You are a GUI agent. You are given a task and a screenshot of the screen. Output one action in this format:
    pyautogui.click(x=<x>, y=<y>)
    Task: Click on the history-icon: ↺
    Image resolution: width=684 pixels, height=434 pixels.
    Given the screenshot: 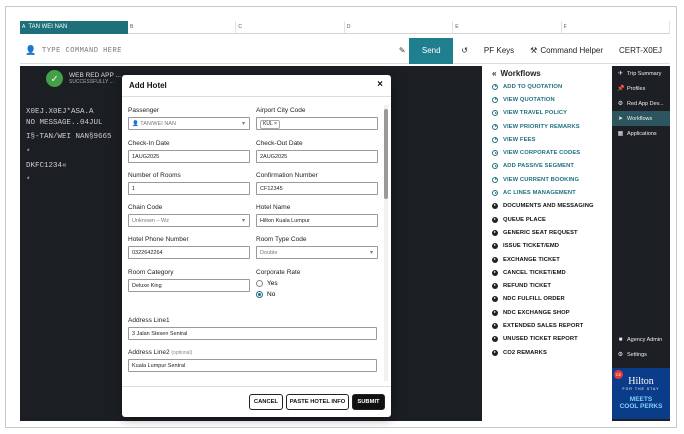 What is the action you would take?
    pyautogui.click(x=464, y=50)
    